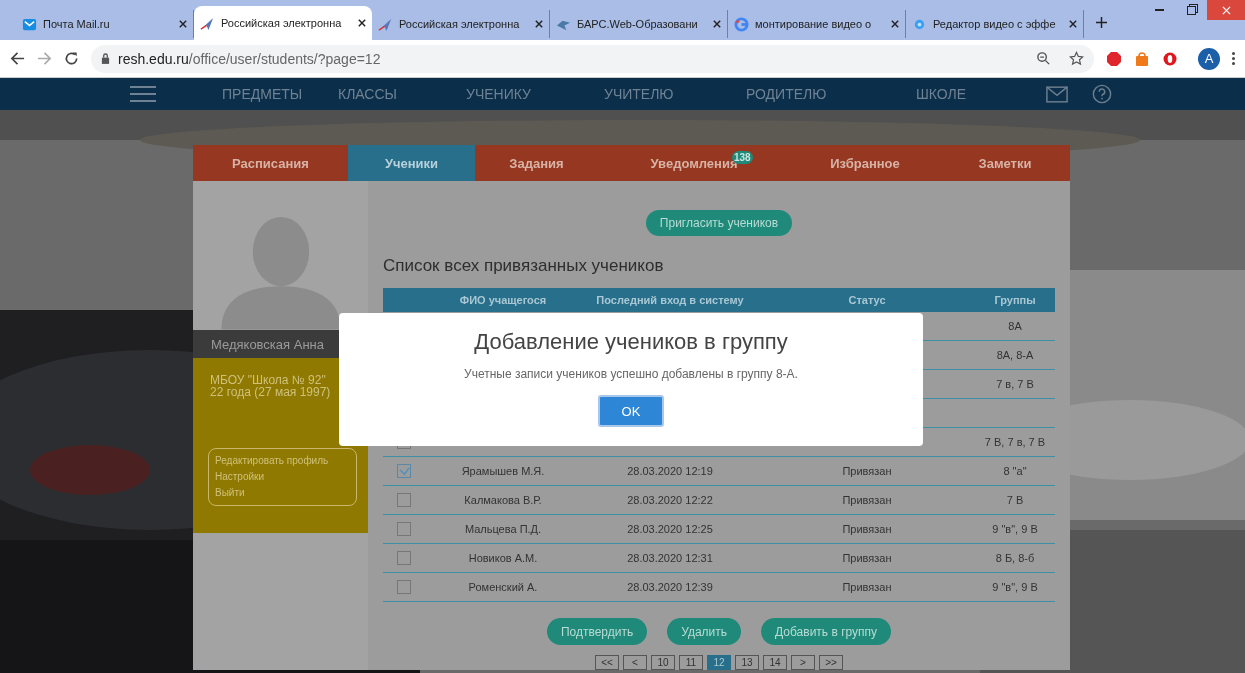 The width and height of the screenshot is (1245, 673). Describe the element at coordinates (503, 500) in the screenshot. I see `table-cell: Калмакова В.Р.` at that location.